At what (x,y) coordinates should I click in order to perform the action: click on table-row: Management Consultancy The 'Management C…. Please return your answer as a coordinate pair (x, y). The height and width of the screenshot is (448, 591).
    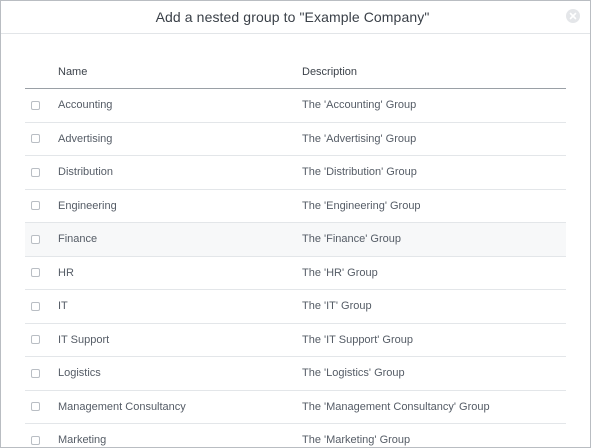
    Looking at the image, I should click on (295, 407).